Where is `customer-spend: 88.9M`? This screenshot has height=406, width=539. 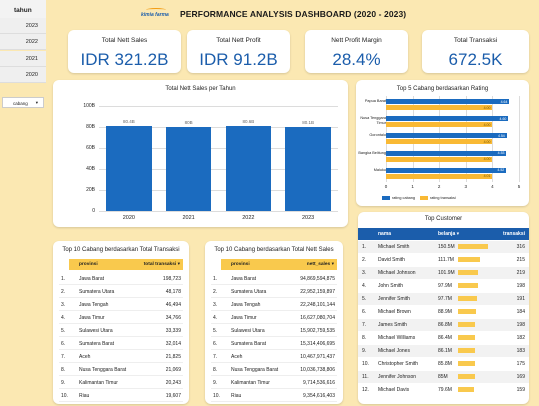 customer-spend: 88.9M is located at coordinates (445, 312).